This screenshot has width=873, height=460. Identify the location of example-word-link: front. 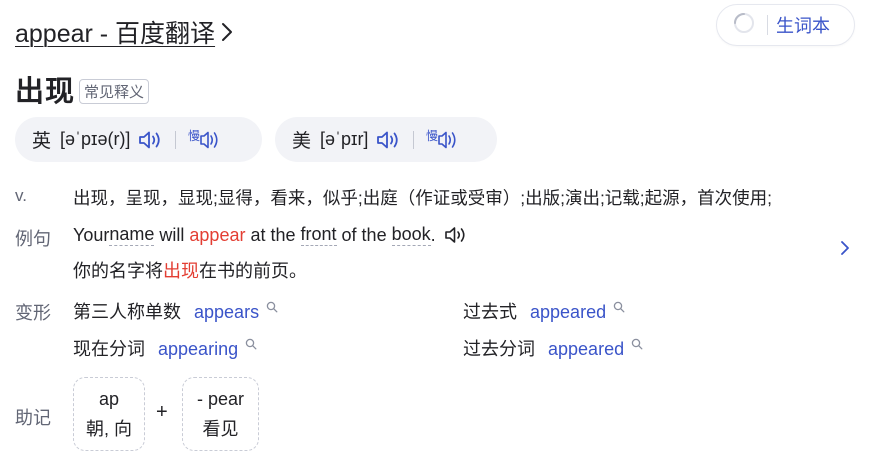
(318, 235).